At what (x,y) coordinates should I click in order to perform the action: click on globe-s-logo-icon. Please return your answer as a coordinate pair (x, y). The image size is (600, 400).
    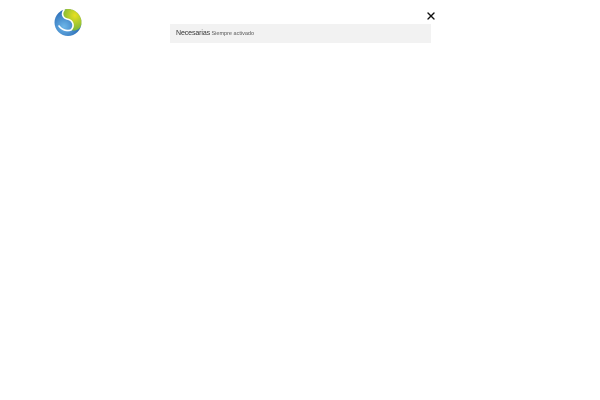
    Looking at the image, I should click on (68, 22).